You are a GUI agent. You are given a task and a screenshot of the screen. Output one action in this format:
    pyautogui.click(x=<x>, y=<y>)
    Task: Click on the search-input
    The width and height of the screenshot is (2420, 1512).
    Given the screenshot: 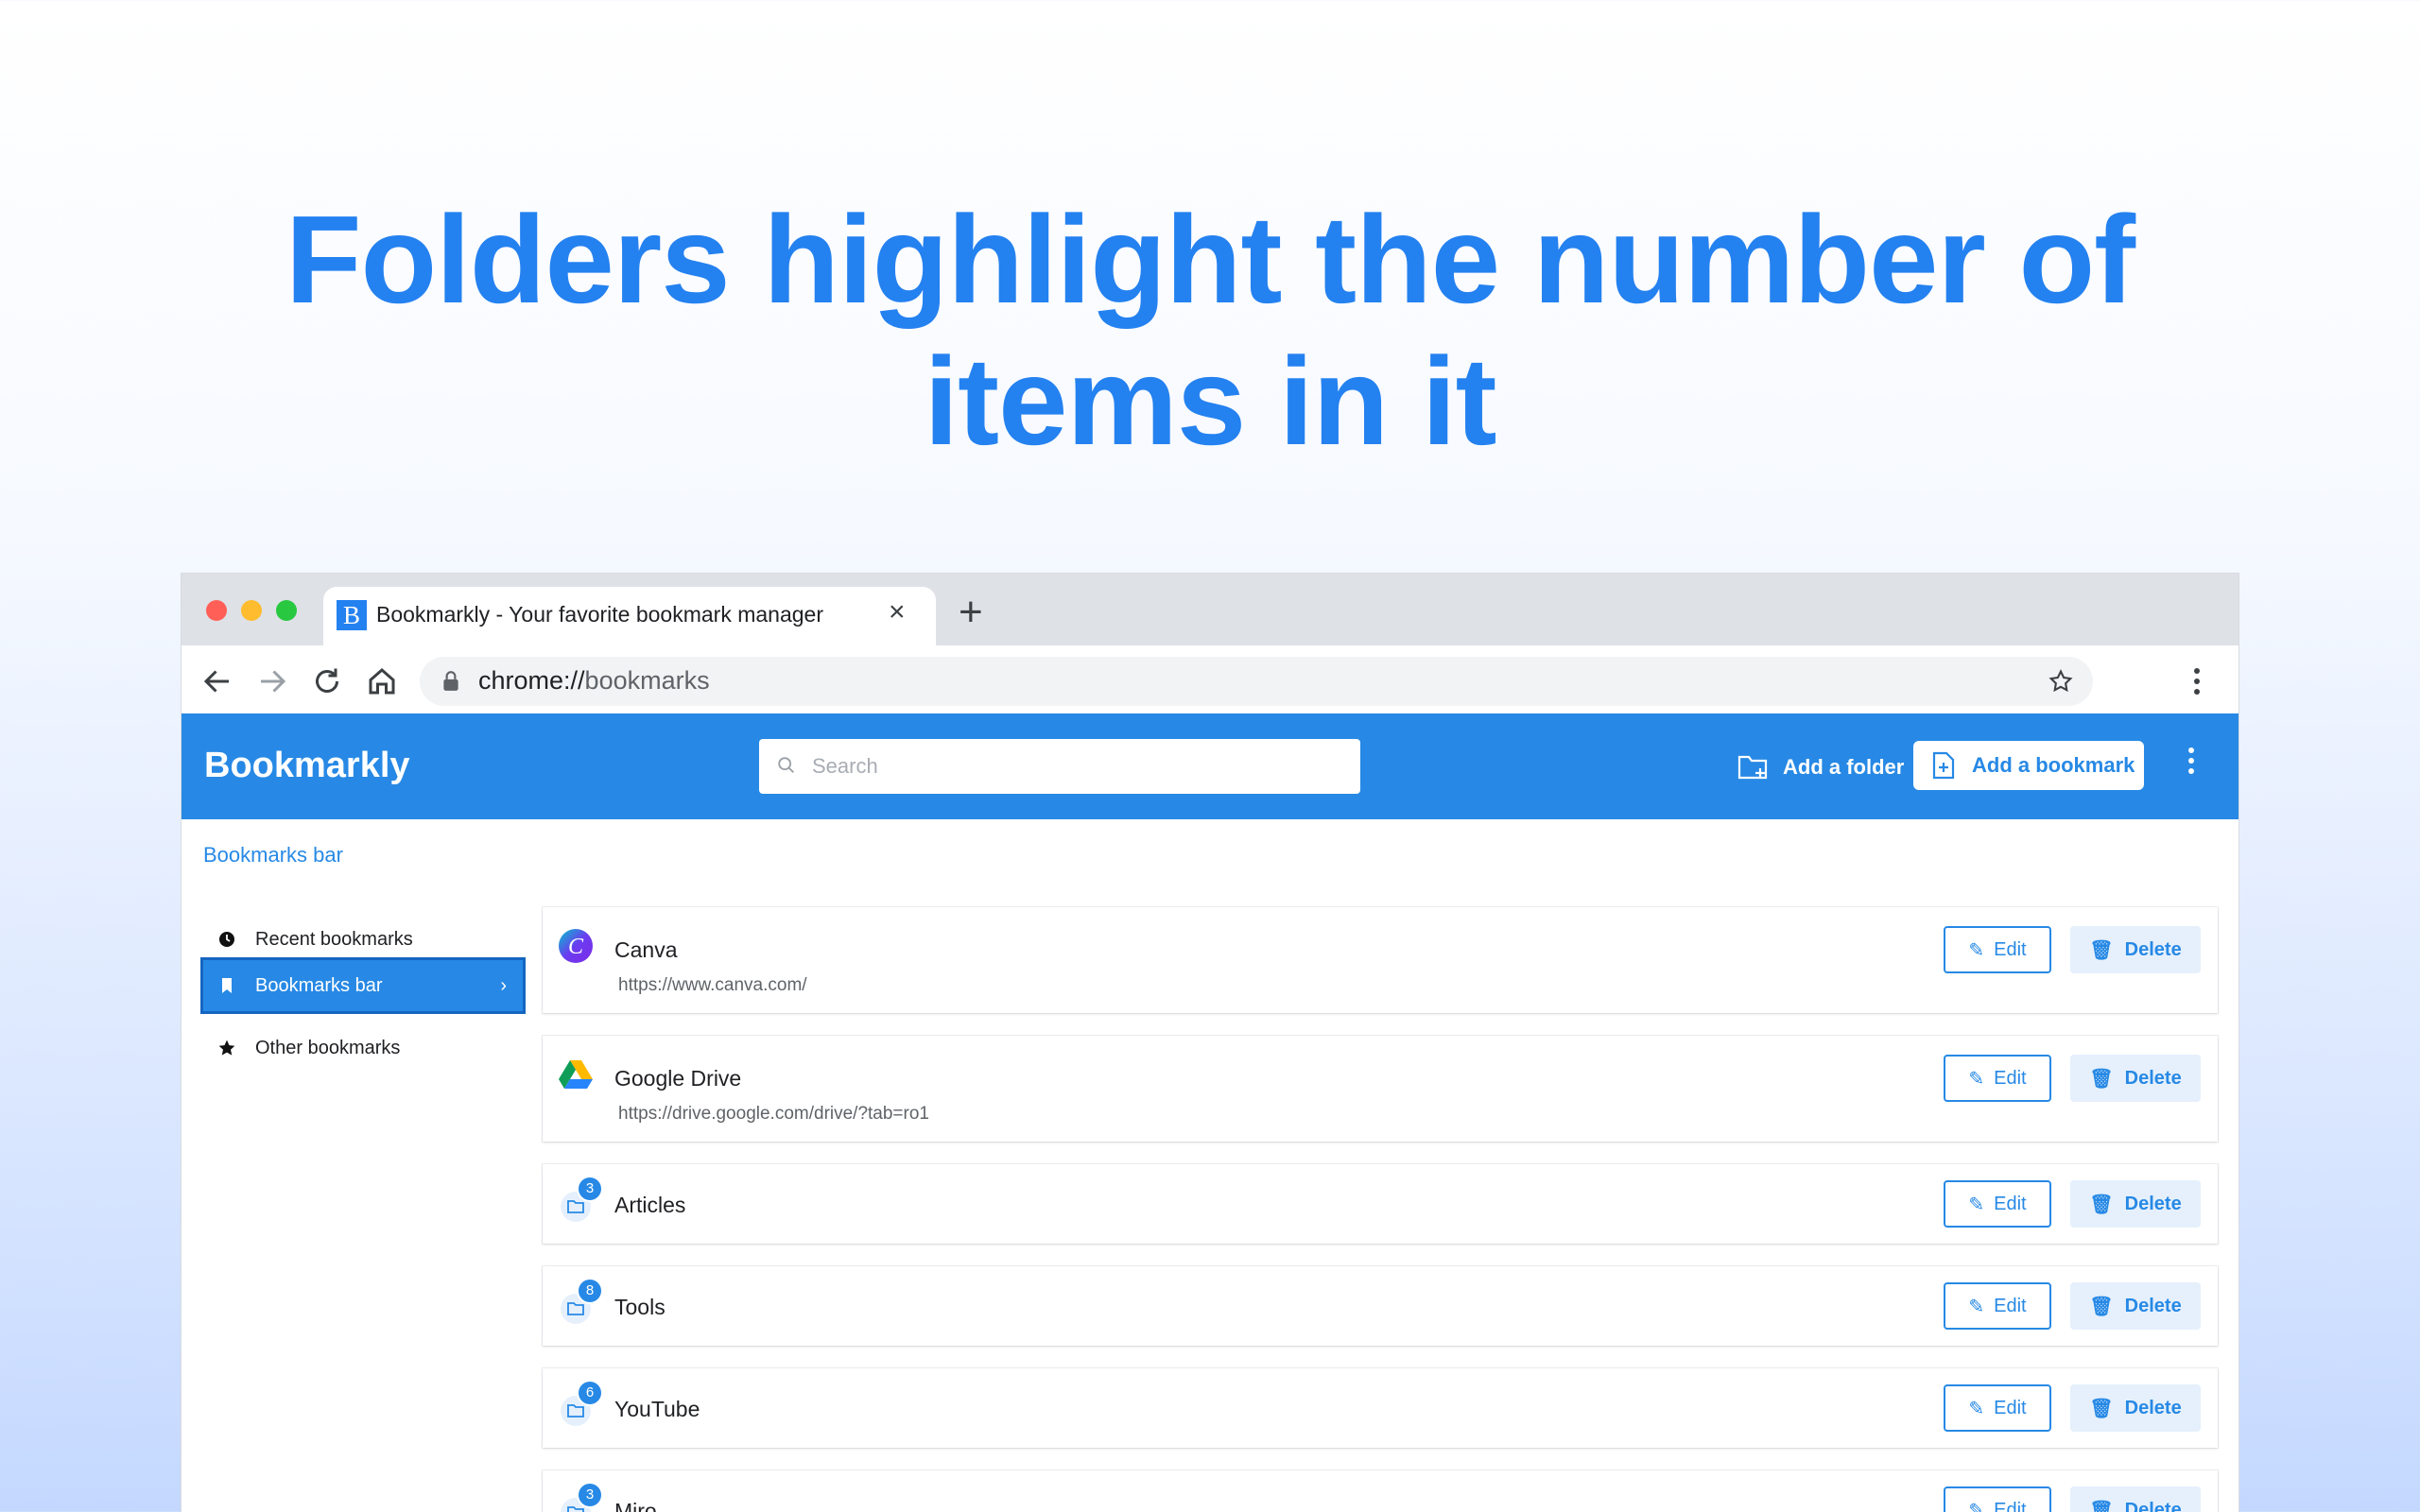 What is the action you would take?
    pyautogui.click(x=1076, y=766)
    